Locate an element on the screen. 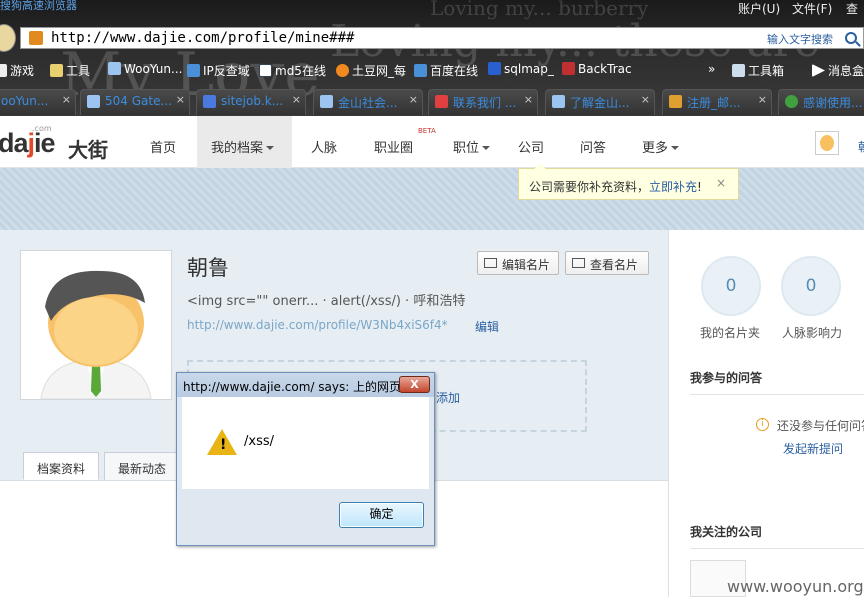 The image size is (864, 597). company-section-title: 我关注的公司 is located at coordinates (777, 536).